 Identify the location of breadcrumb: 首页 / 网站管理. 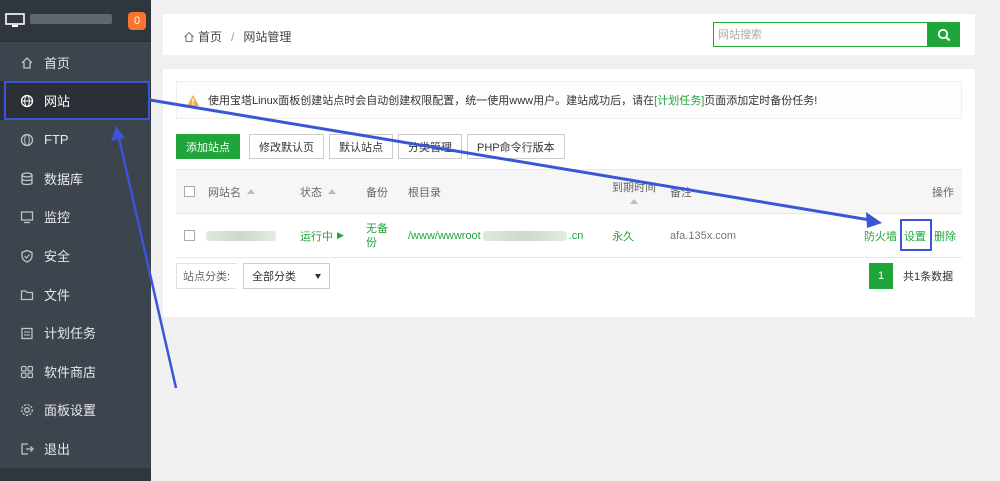
(237, 36).